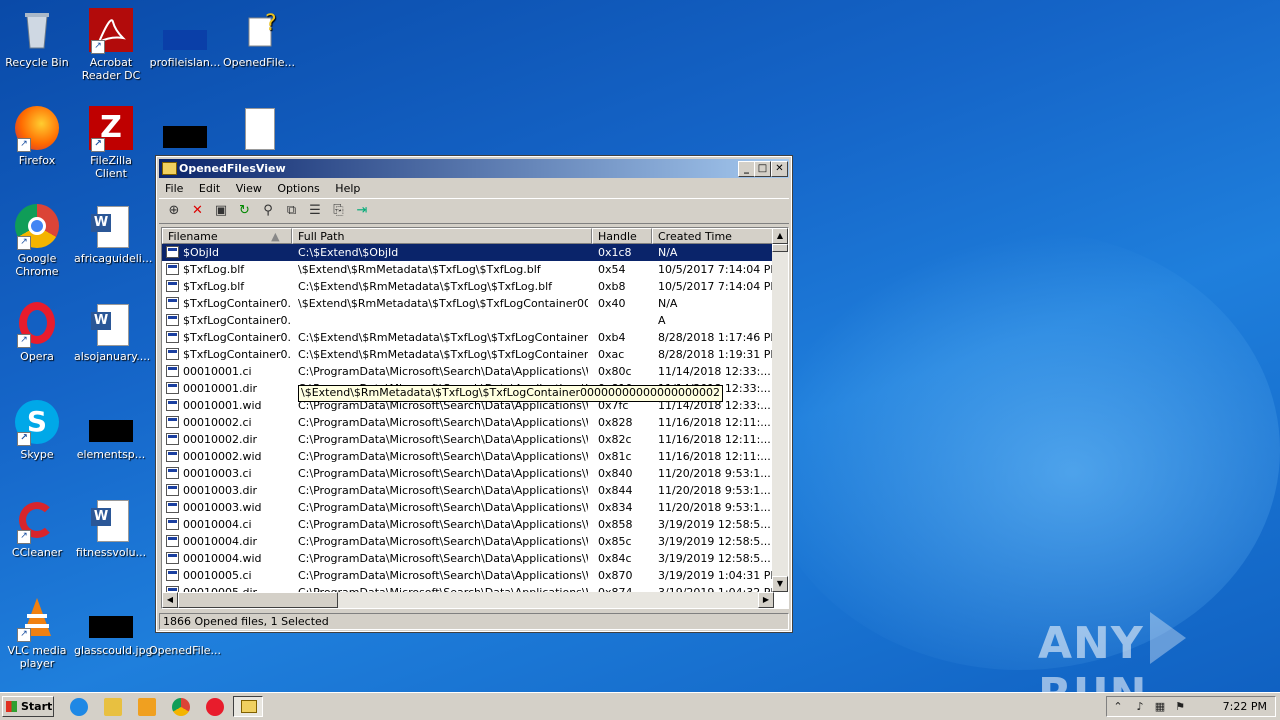  I want to click on column-filename: Filename ▲, so click(227, 236).